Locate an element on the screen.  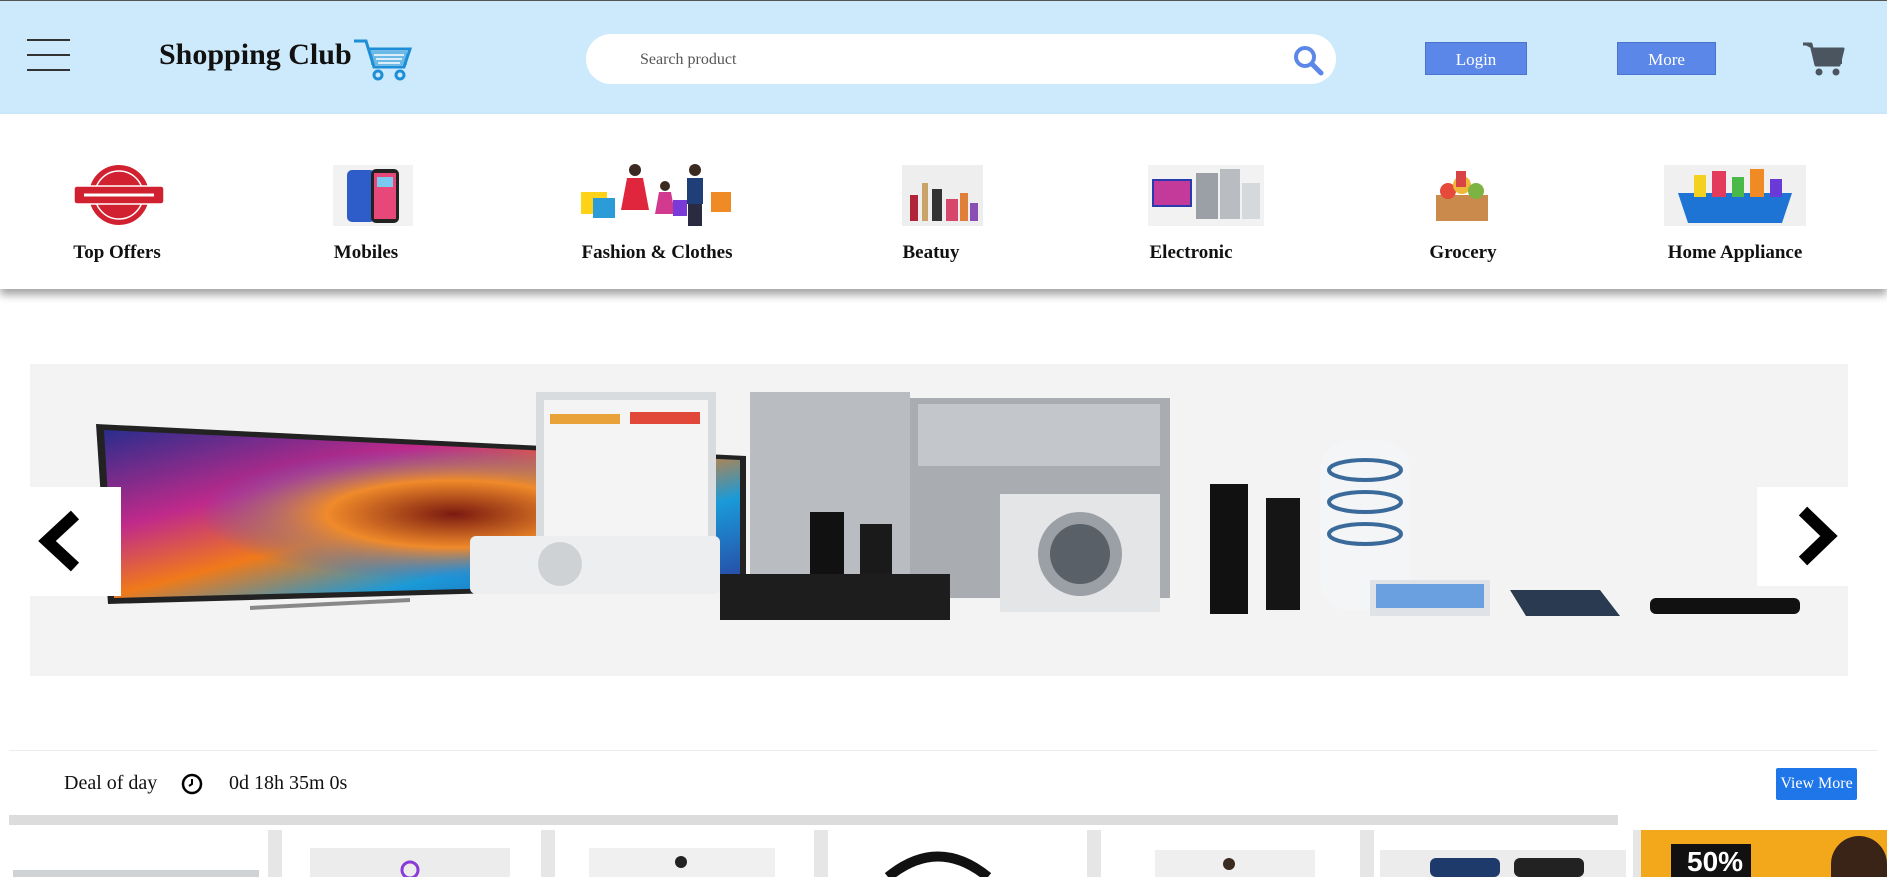
smartphone-icon is located at coordinates (373, 195).